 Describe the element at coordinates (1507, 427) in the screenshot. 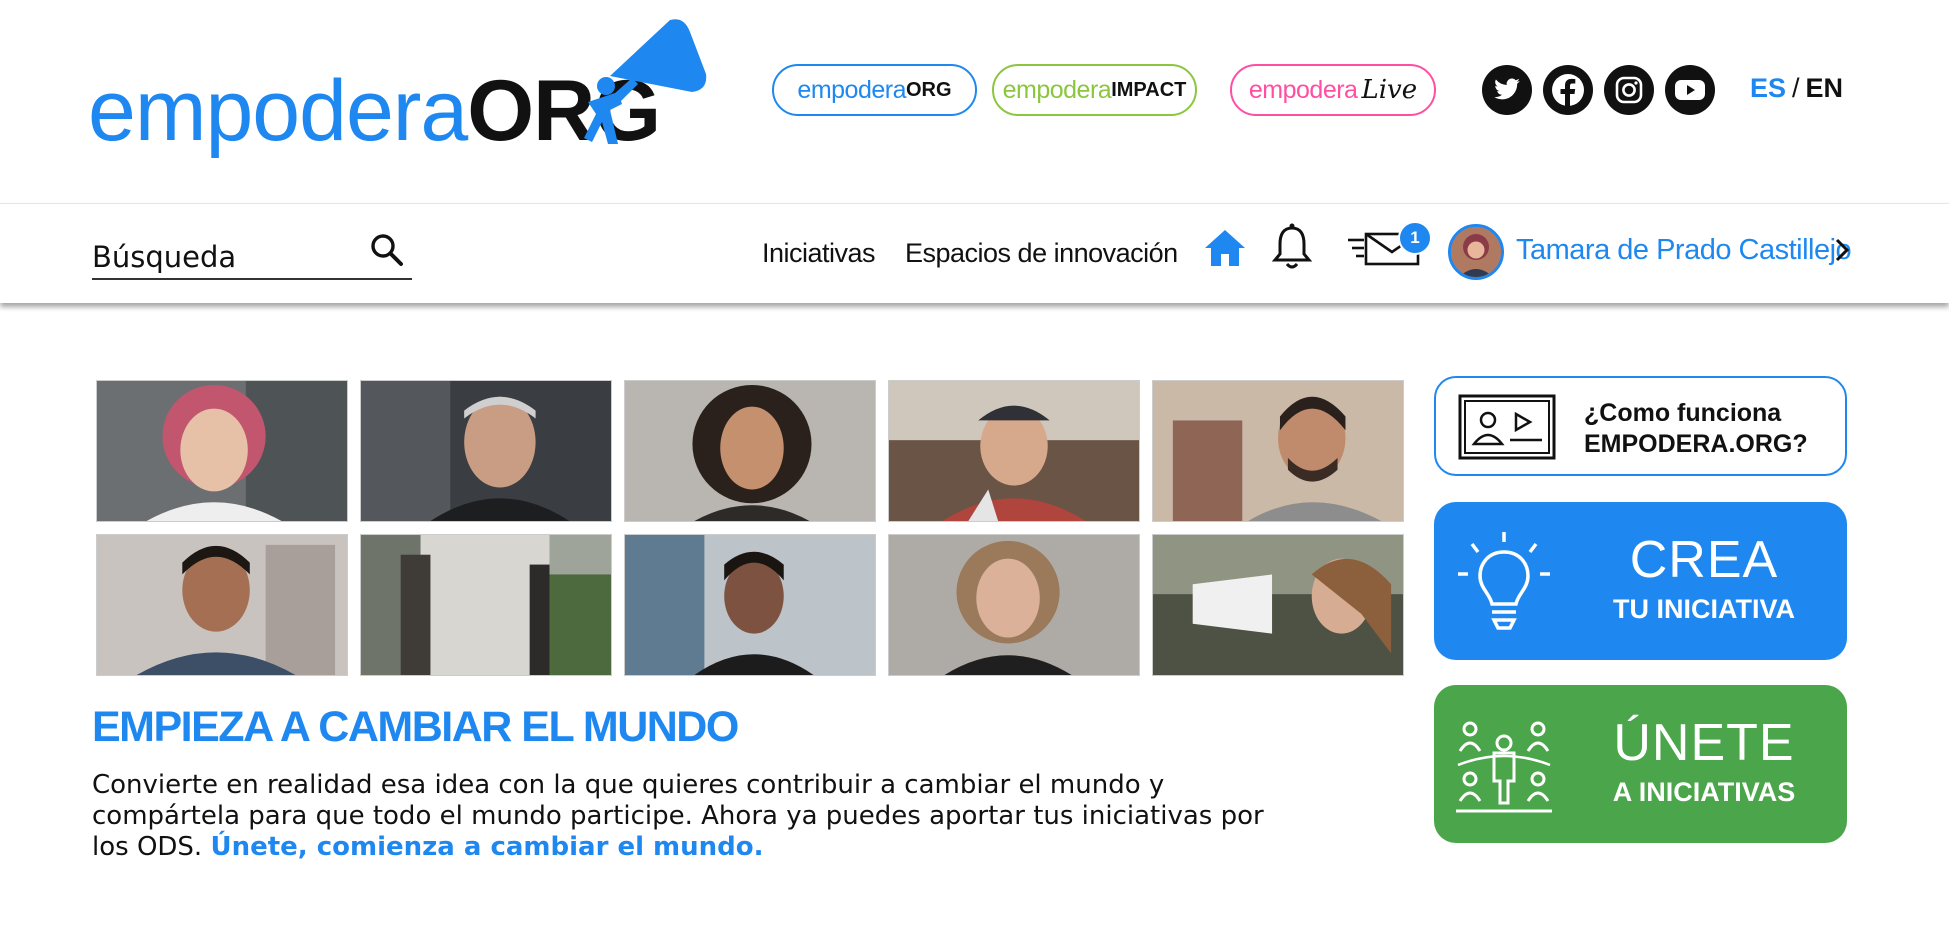

I see `video-tutorial-icon` at that location.